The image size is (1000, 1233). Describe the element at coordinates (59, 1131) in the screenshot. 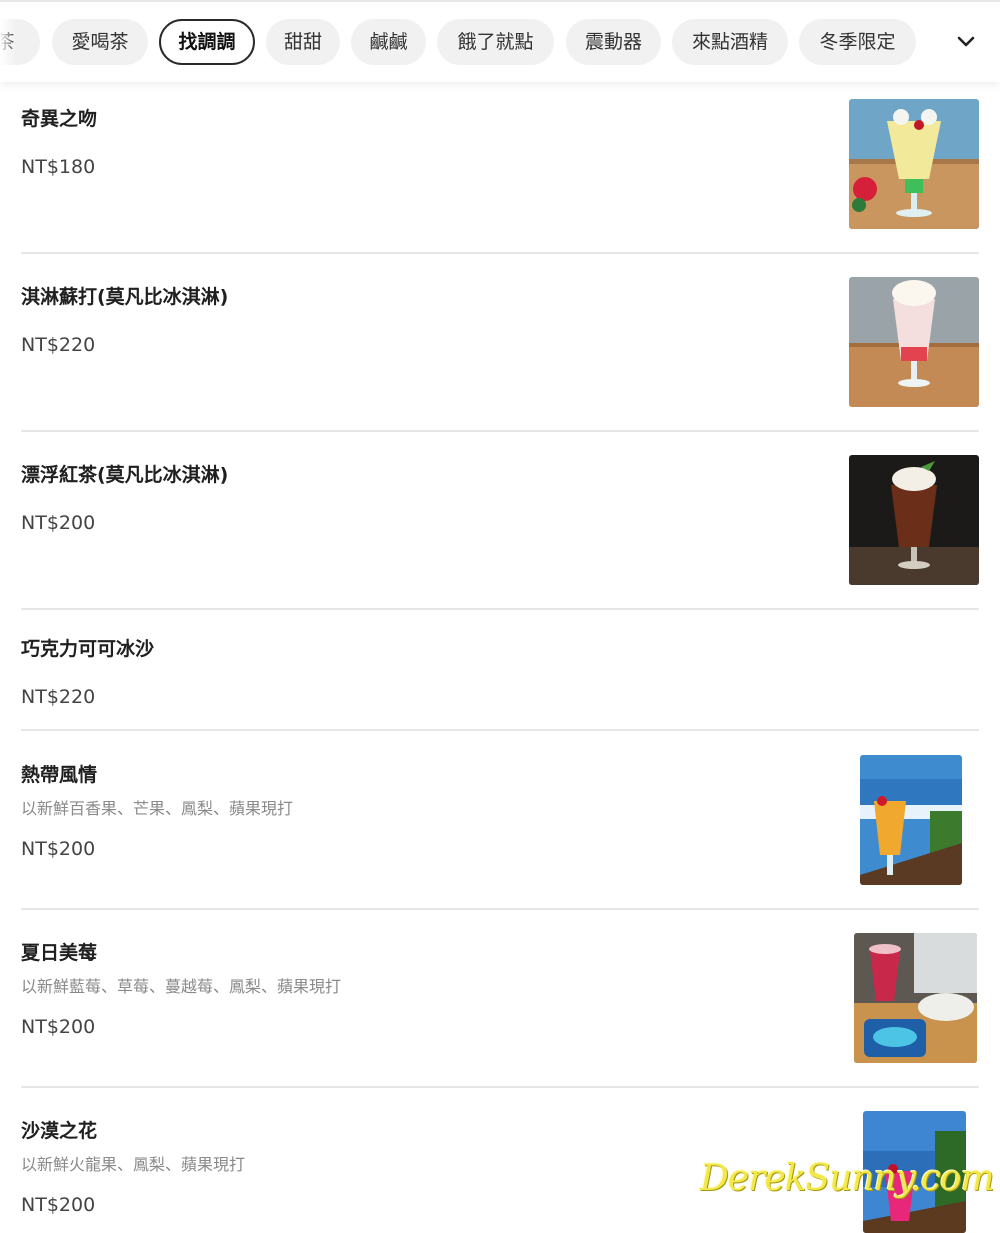

I see `item-name: 沙漠之花` at that location.